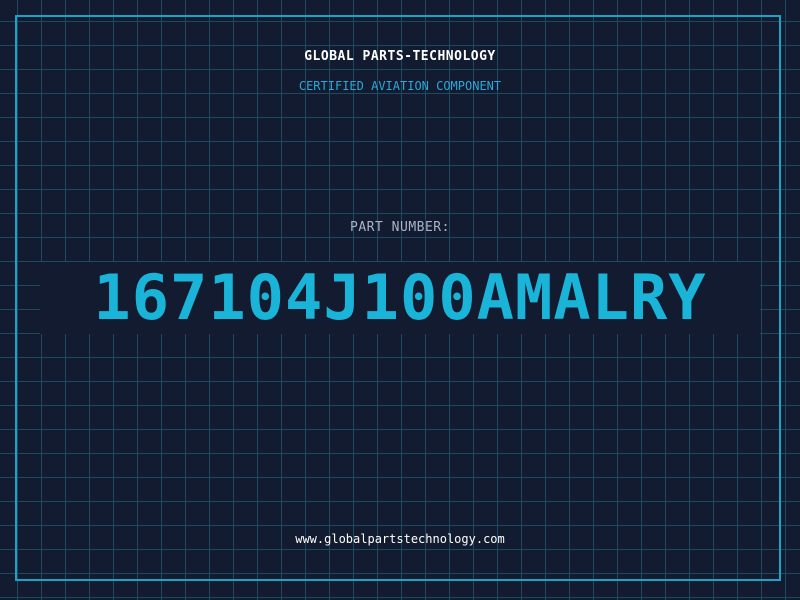  Describe the element at coordinates (400, 298) in the screenshot. I see `part-number-value: 167104J100AMALRY` at that location.